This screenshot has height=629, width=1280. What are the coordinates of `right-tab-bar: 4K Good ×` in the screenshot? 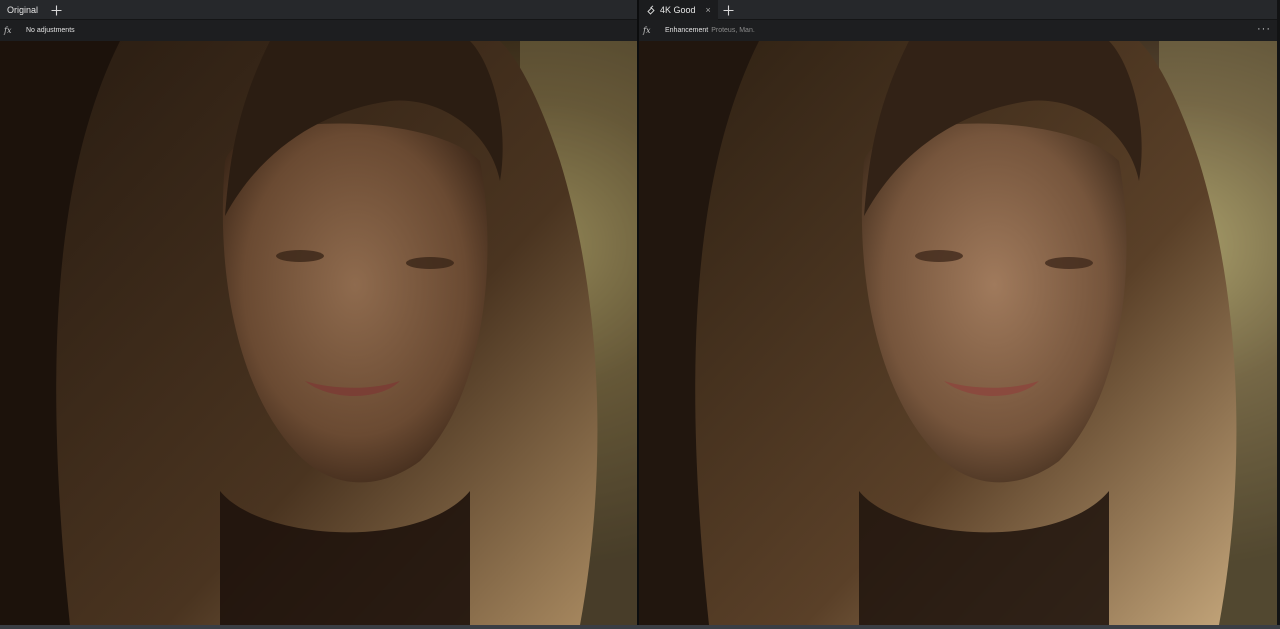 It's located at (958, 10).